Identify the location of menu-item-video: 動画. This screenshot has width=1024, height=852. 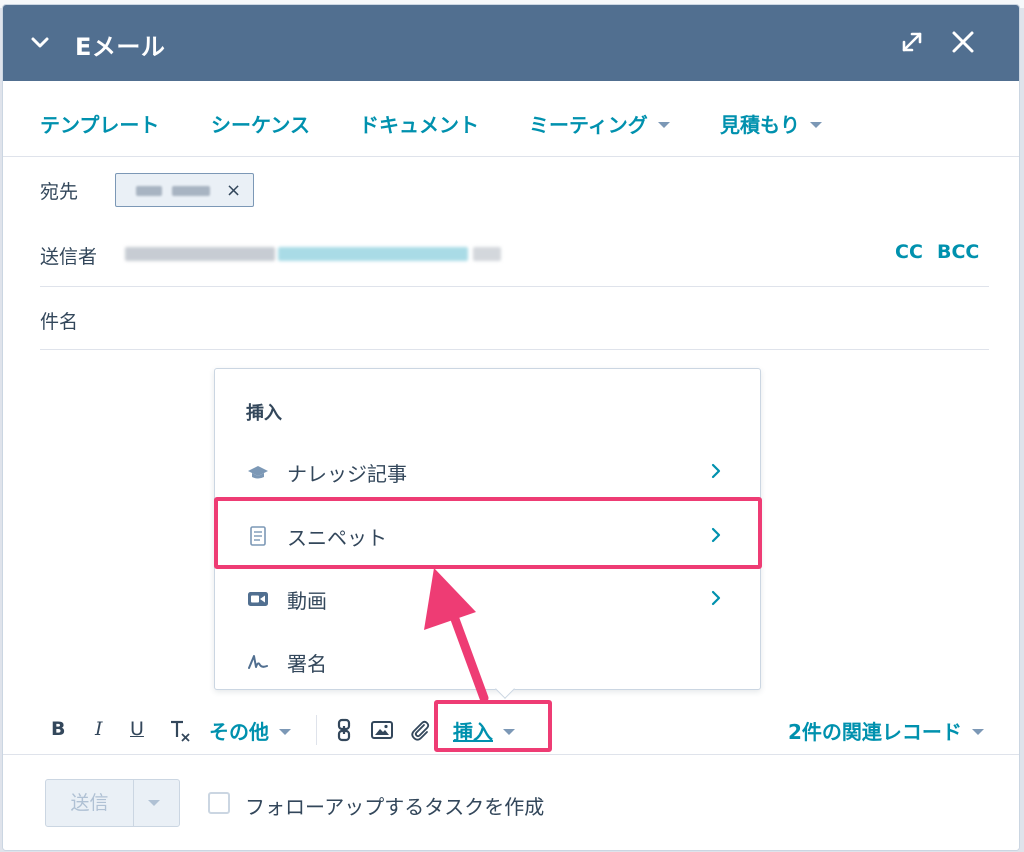
(488, 599).